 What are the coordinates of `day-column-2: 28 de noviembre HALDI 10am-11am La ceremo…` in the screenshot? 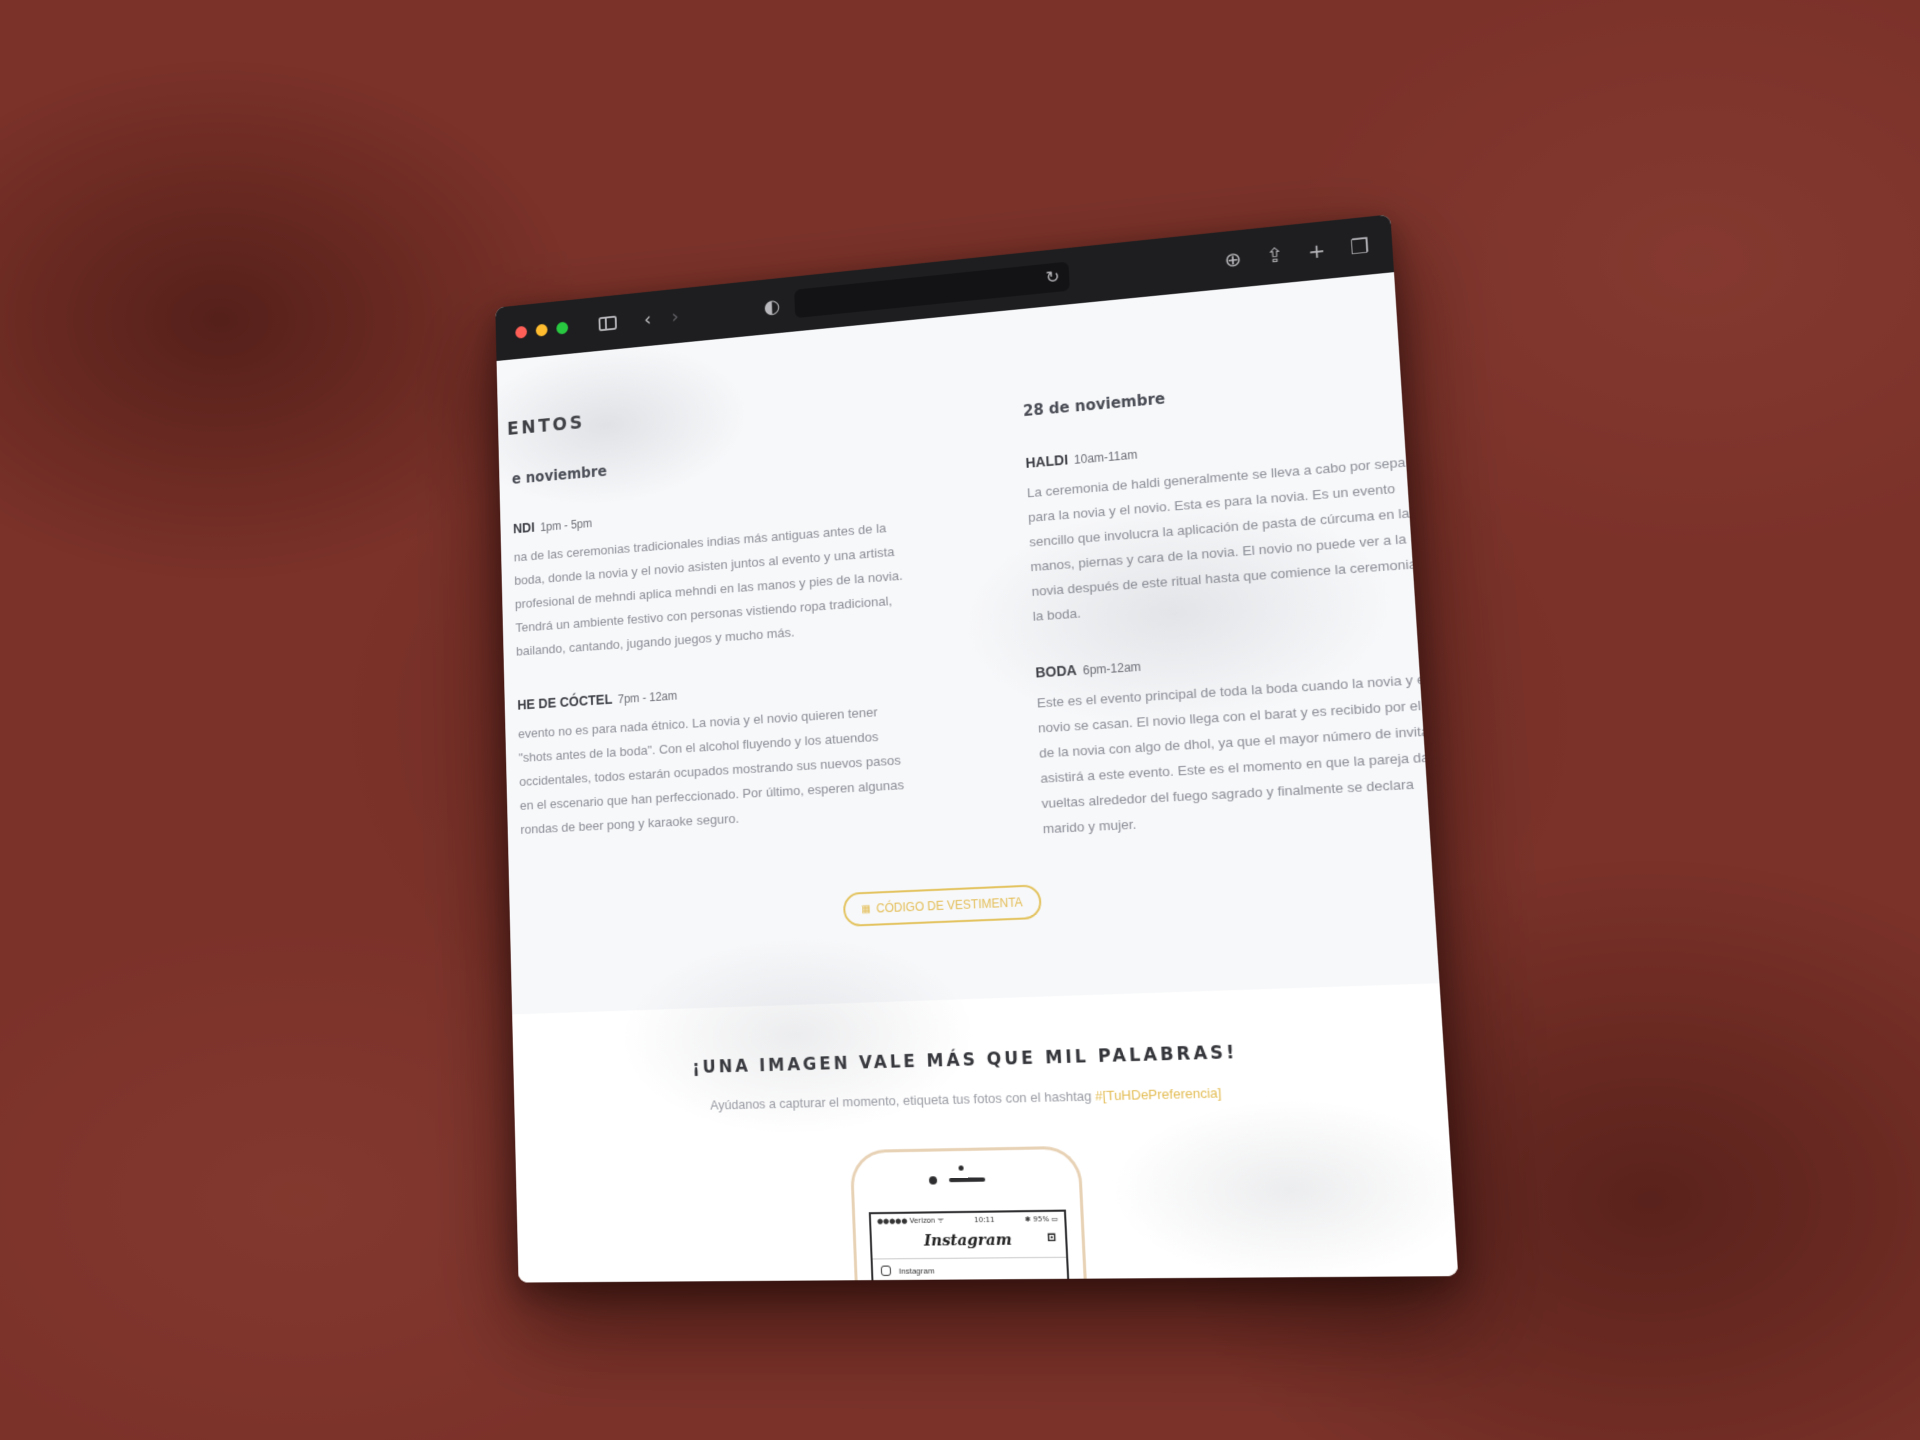 It's located at (1241, 622).